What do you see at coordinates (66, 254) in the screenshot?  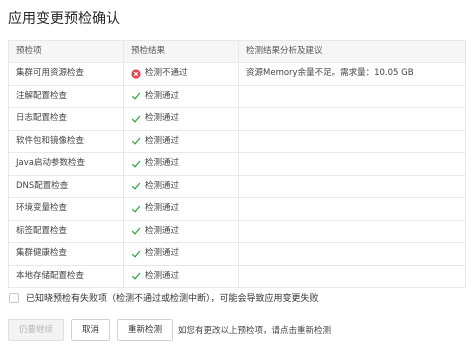 I see `precheck-item-name: 集群健康检查` at bounding box center [66, 254].